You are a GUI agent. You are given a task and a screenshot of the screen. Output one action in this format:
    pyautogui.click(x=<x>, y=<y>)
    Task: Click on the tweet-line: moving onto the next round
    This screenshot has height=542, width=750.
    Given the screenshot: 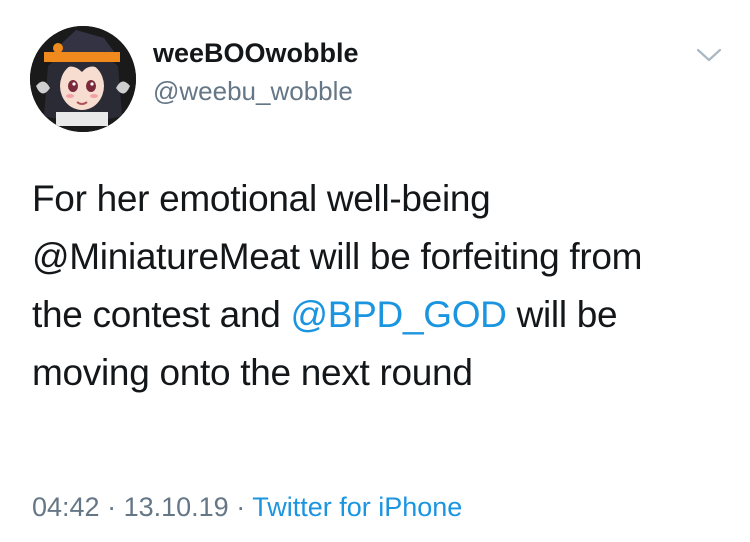 What is the action you would take?
    pyautogui.click(x=252, y=372)
    